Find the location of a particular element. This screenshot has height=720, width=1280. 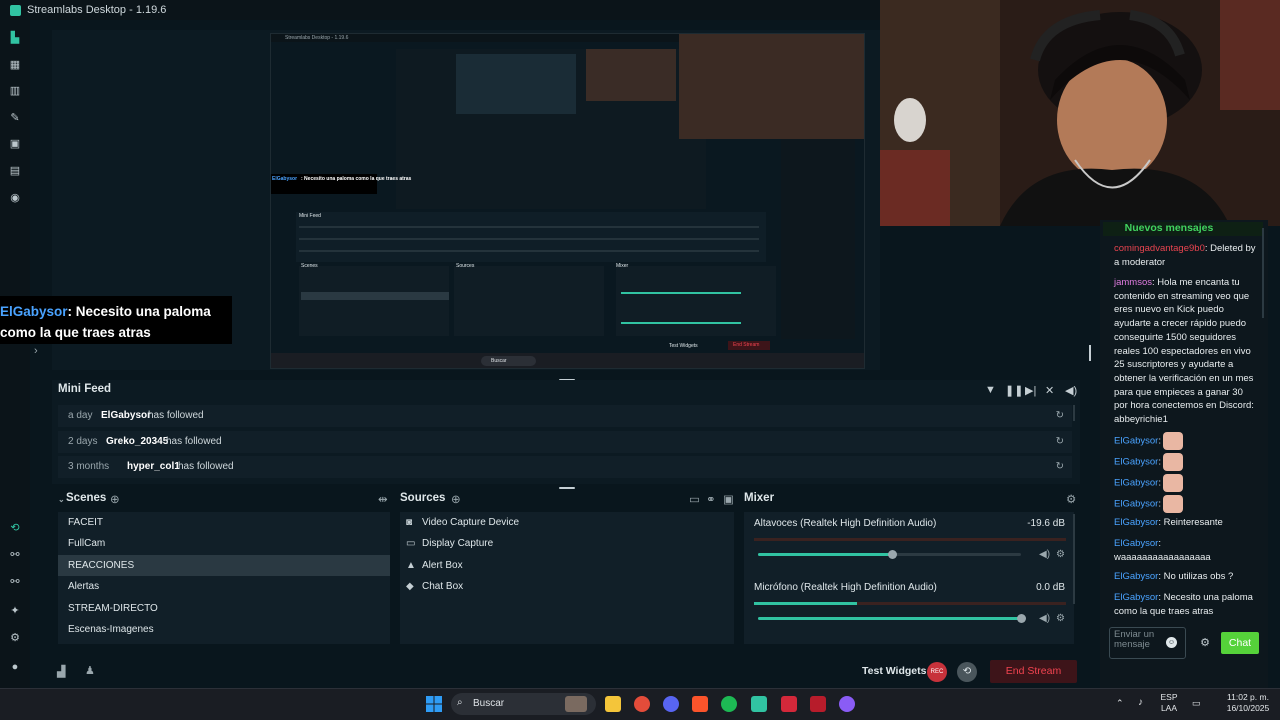

mute-alerts-icon: ✕ is located at coordinates (1049, 390).